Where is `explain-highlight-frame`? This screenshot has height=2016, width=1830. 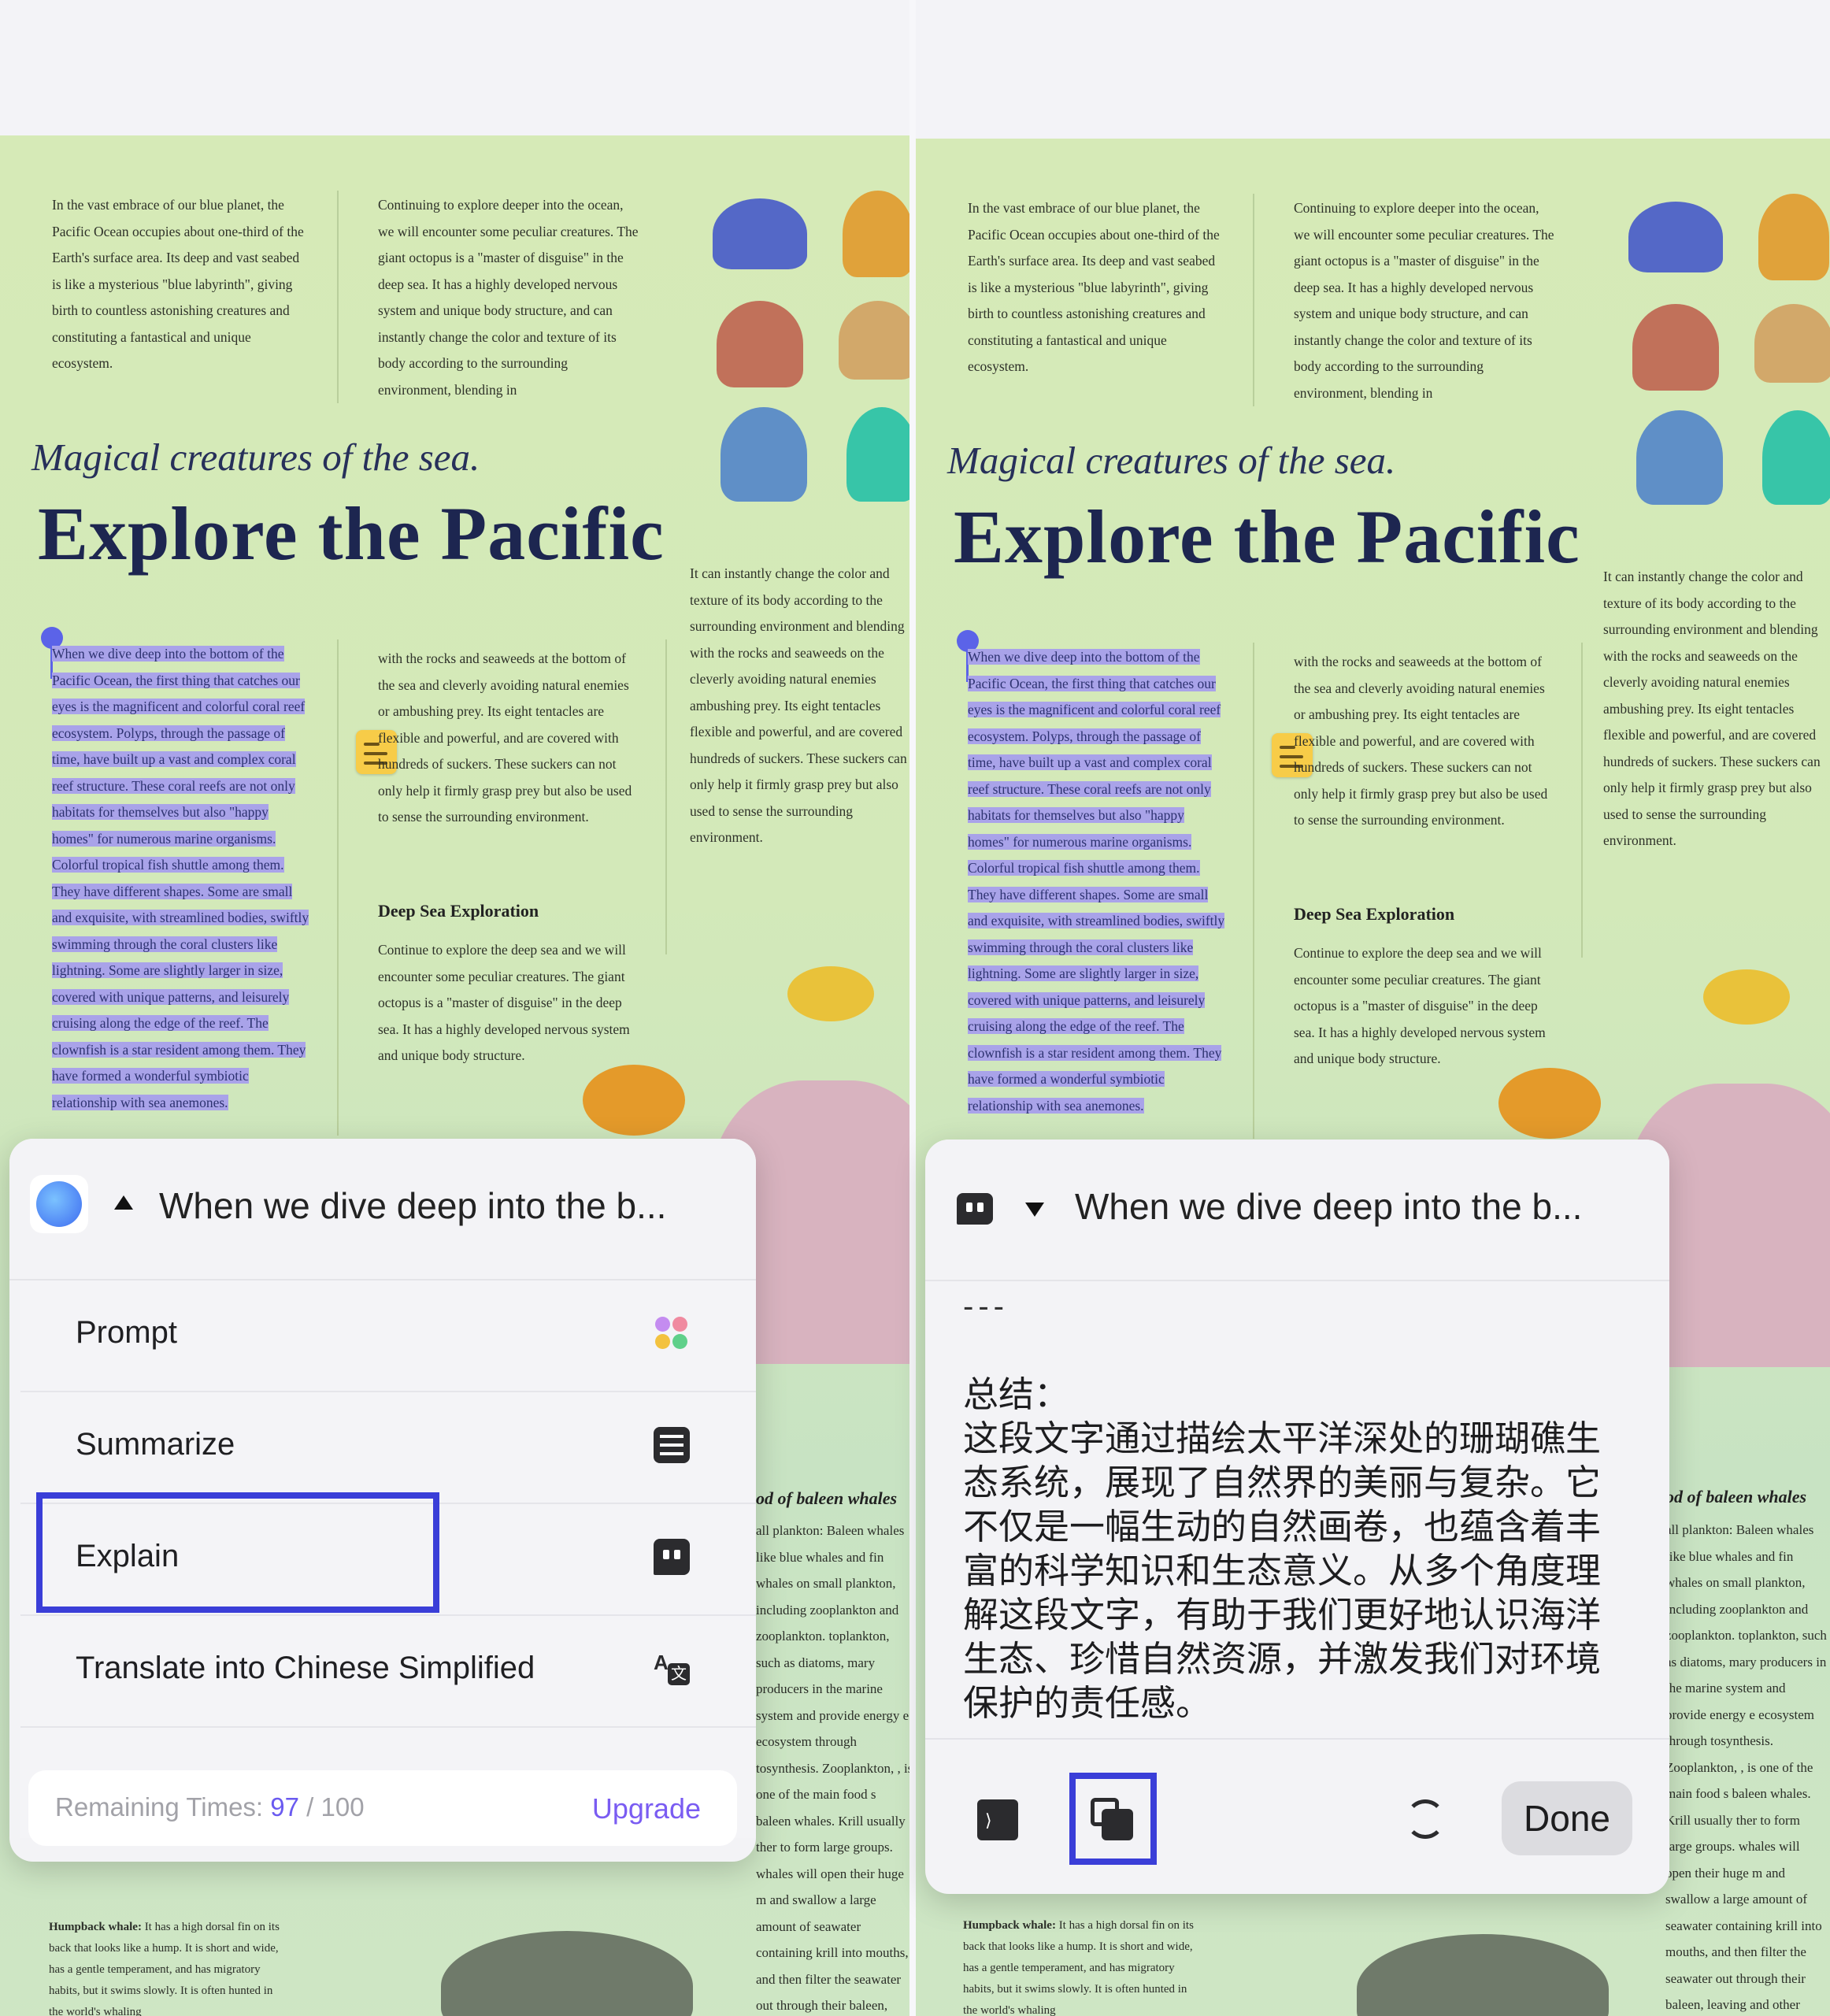 explain-highlight-frame is located at coordinates (237, 1552).